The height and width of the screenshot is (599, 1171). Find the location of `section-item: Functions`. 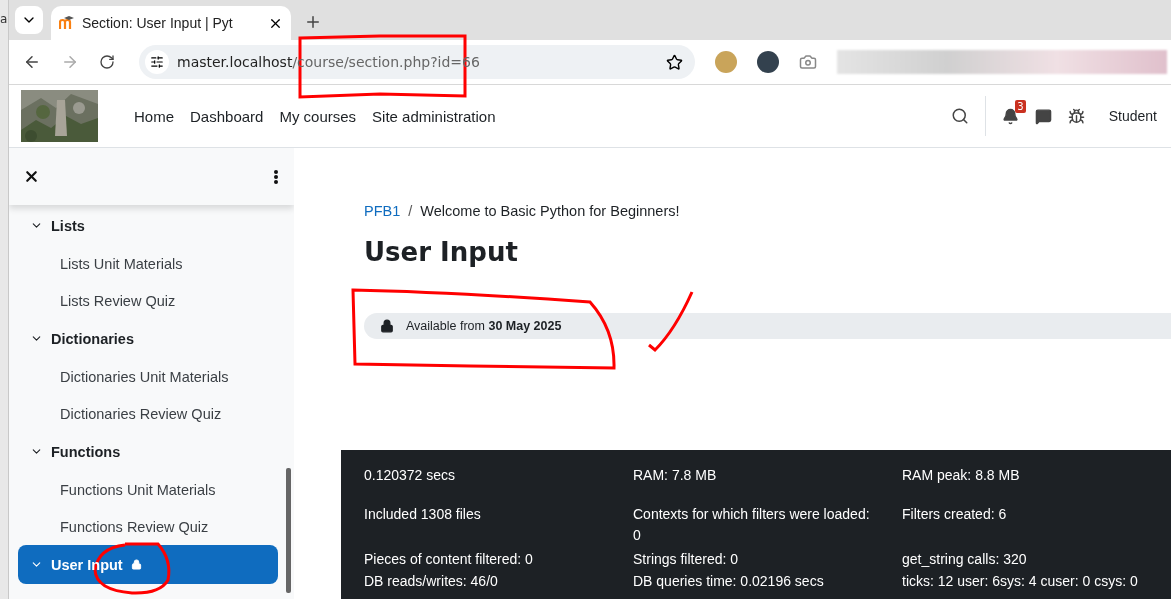

section-item: Functions is located at coordinates (148, 451).